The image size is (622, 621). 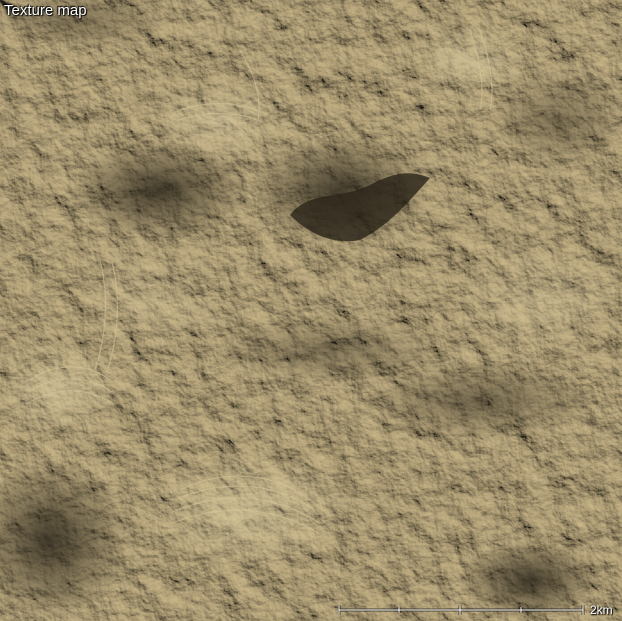 I want to click on scale-bar-label: 2km, so click(x=601, y=610).